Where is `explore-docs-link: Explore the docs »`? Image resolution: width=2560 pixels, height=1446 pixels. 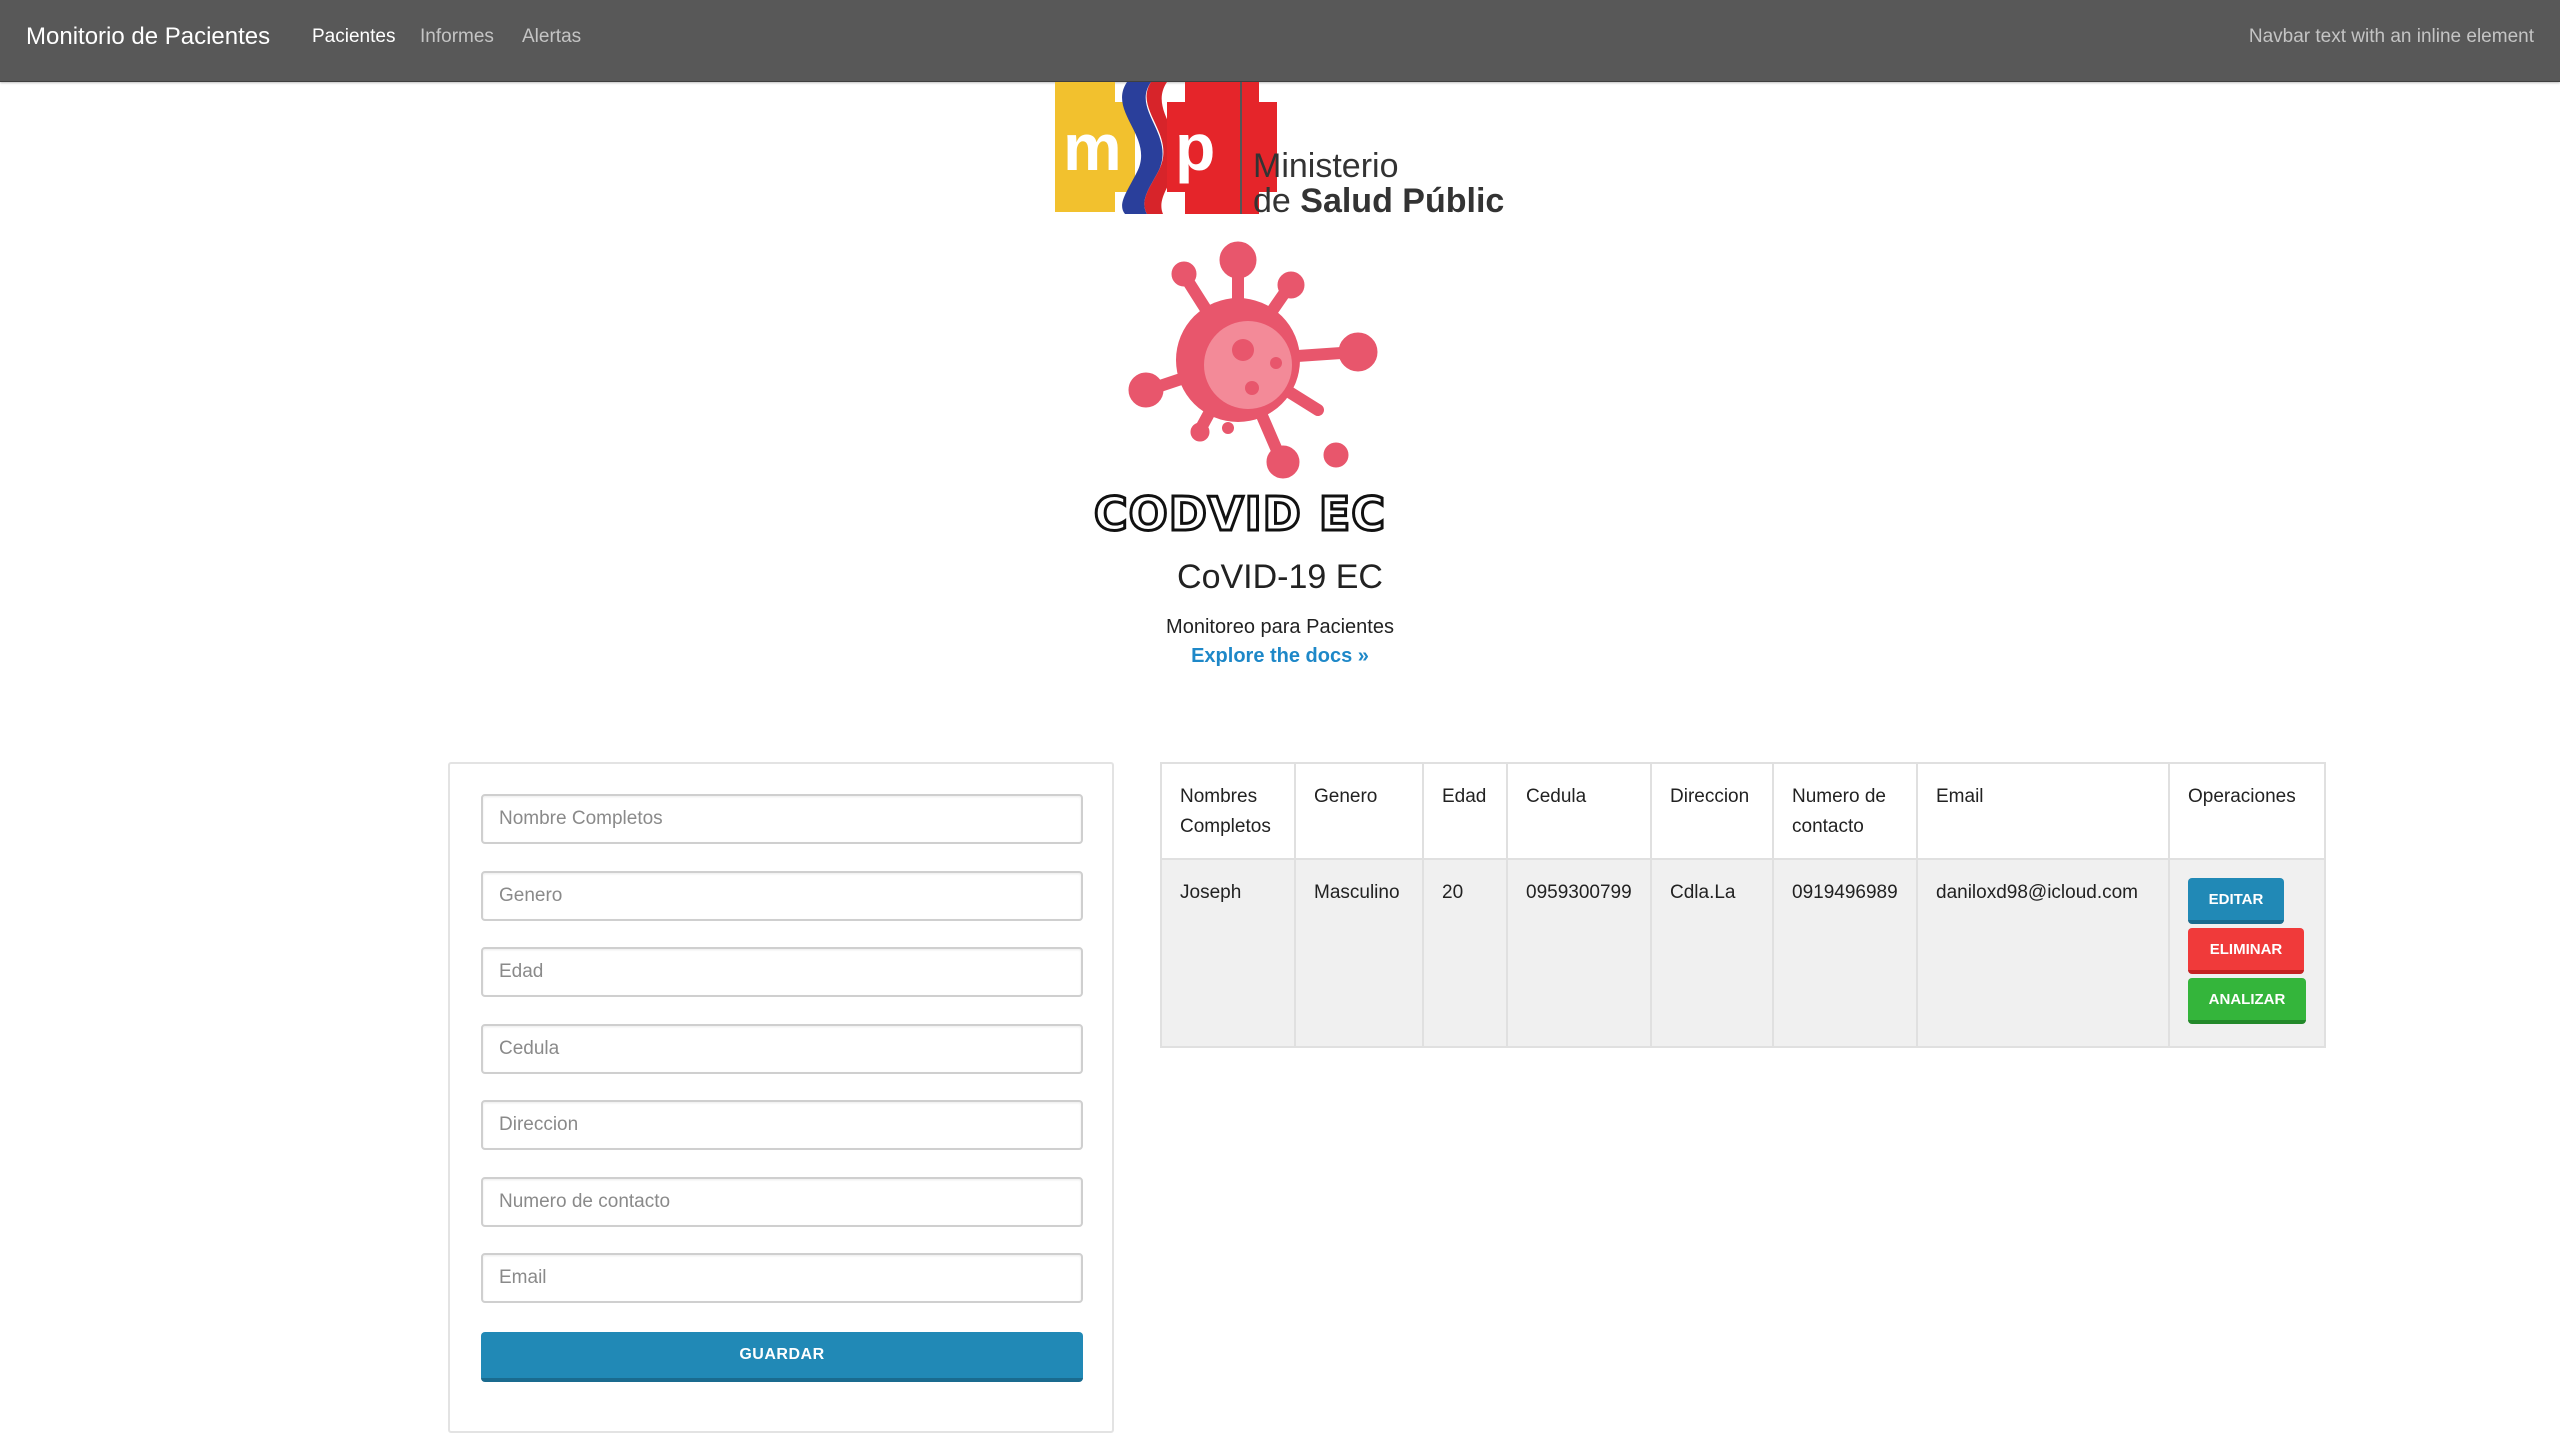 explore-docs-link: Explore the docs » is located at coordinates (1280, 656).